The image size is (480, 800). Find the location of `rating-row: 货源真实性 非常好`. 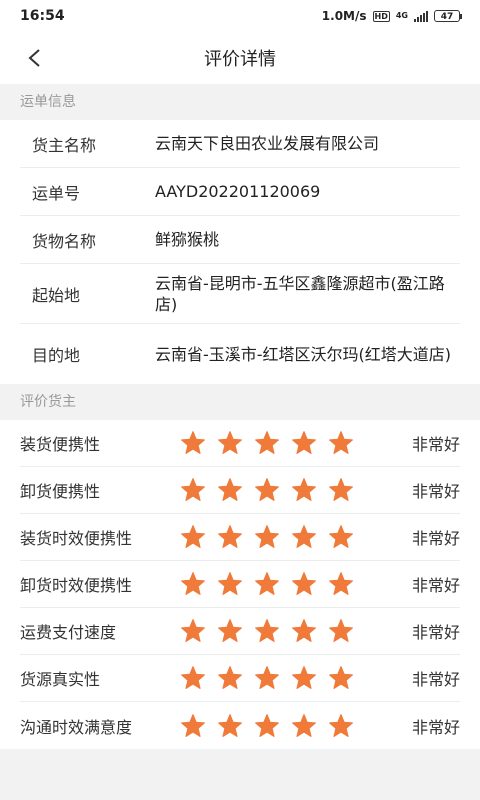

rating-row: 货源真实性 非常好 is located at coordinates (240, 678).